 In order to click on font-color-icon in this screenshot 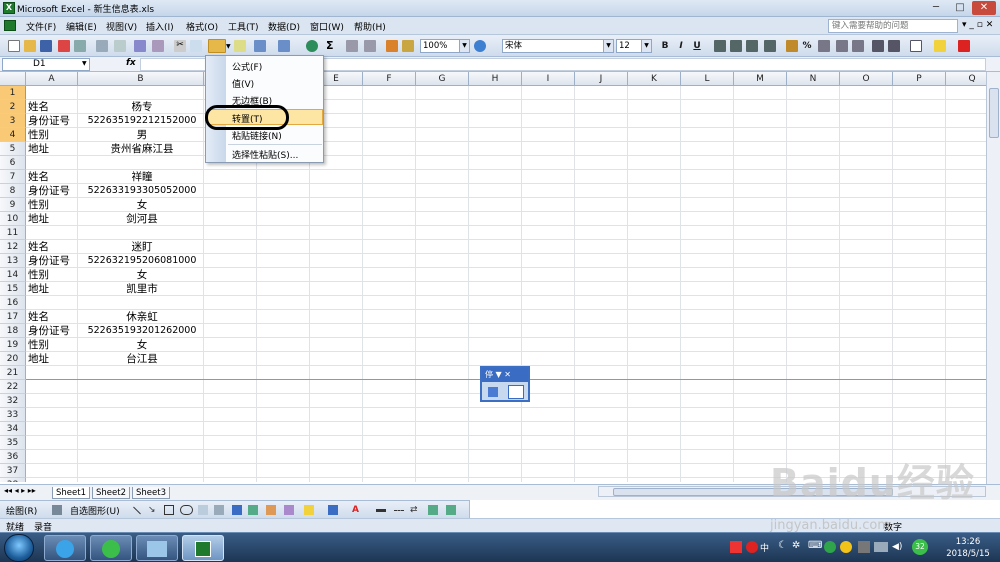, I will do `click(964, 46)`.